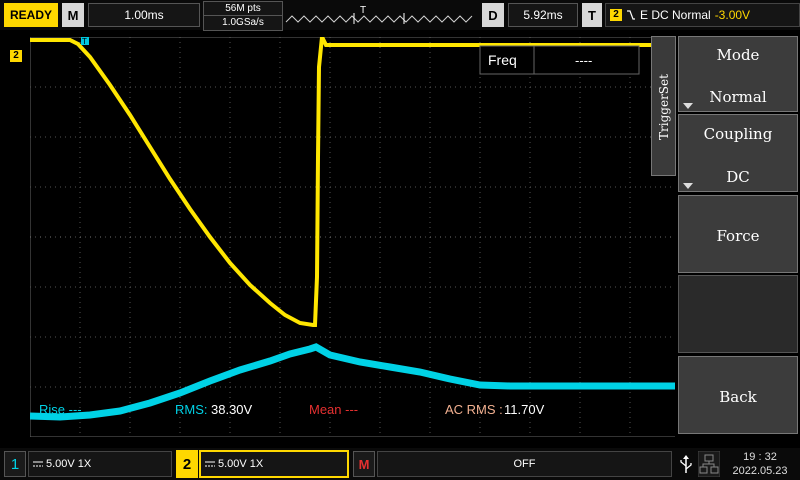  Describe the element at coordinates (380, 15) in the screenshot. I see `memory-overview-bar: T` at that location.